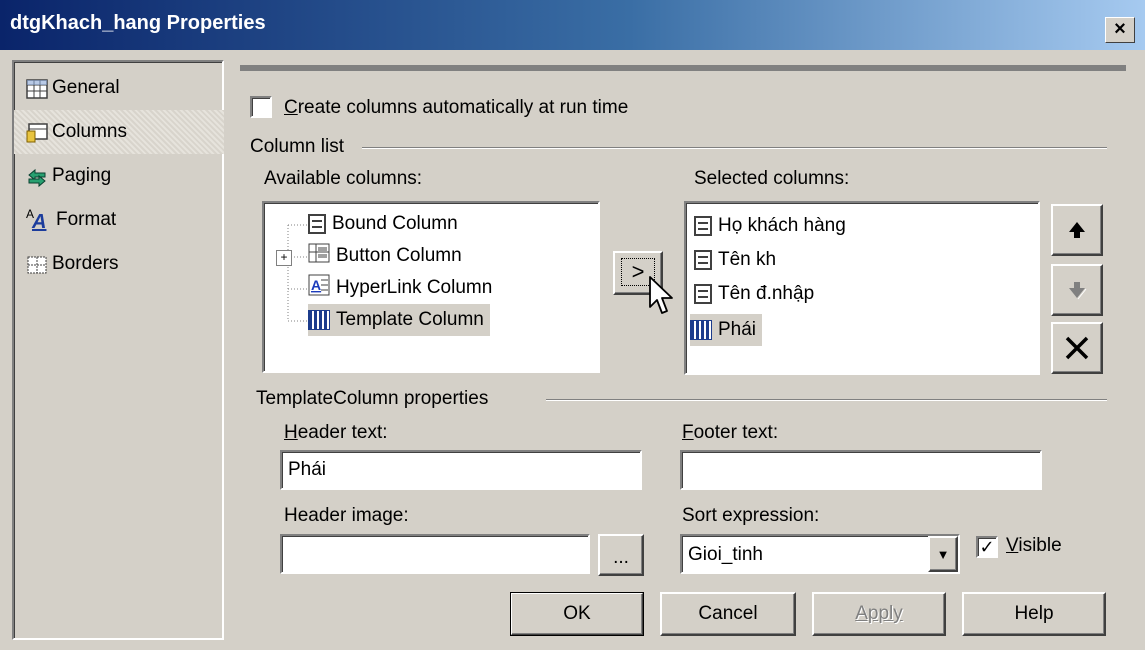  What do you see at coordinates (343, 178) in the screenshot?
I see `available-columns-label: Available columns:` at bounding box center [343, 178].